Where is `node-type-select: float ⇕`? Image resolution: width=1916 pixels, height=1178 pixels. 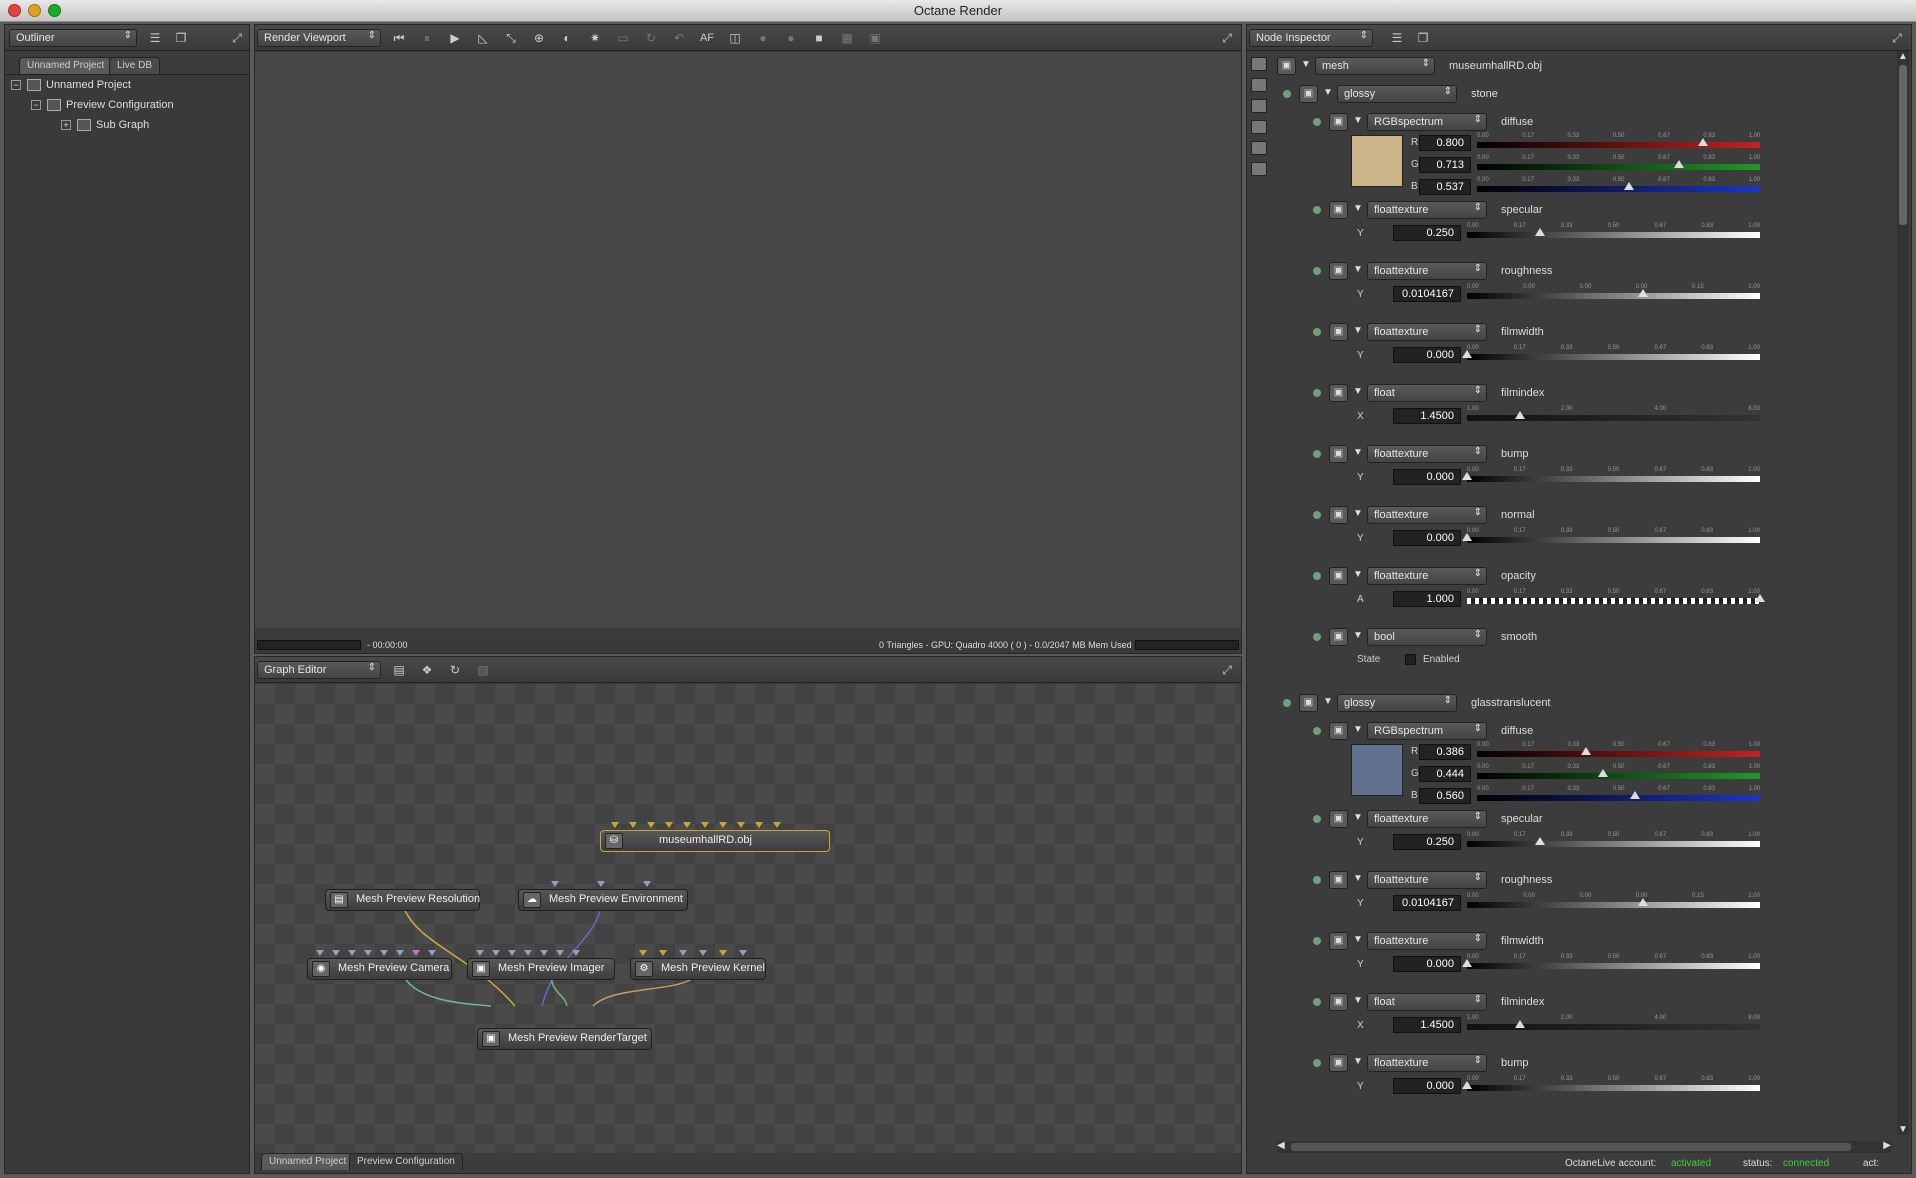 node-type-select: float ⇕ is located at coordinates (1427, 393).